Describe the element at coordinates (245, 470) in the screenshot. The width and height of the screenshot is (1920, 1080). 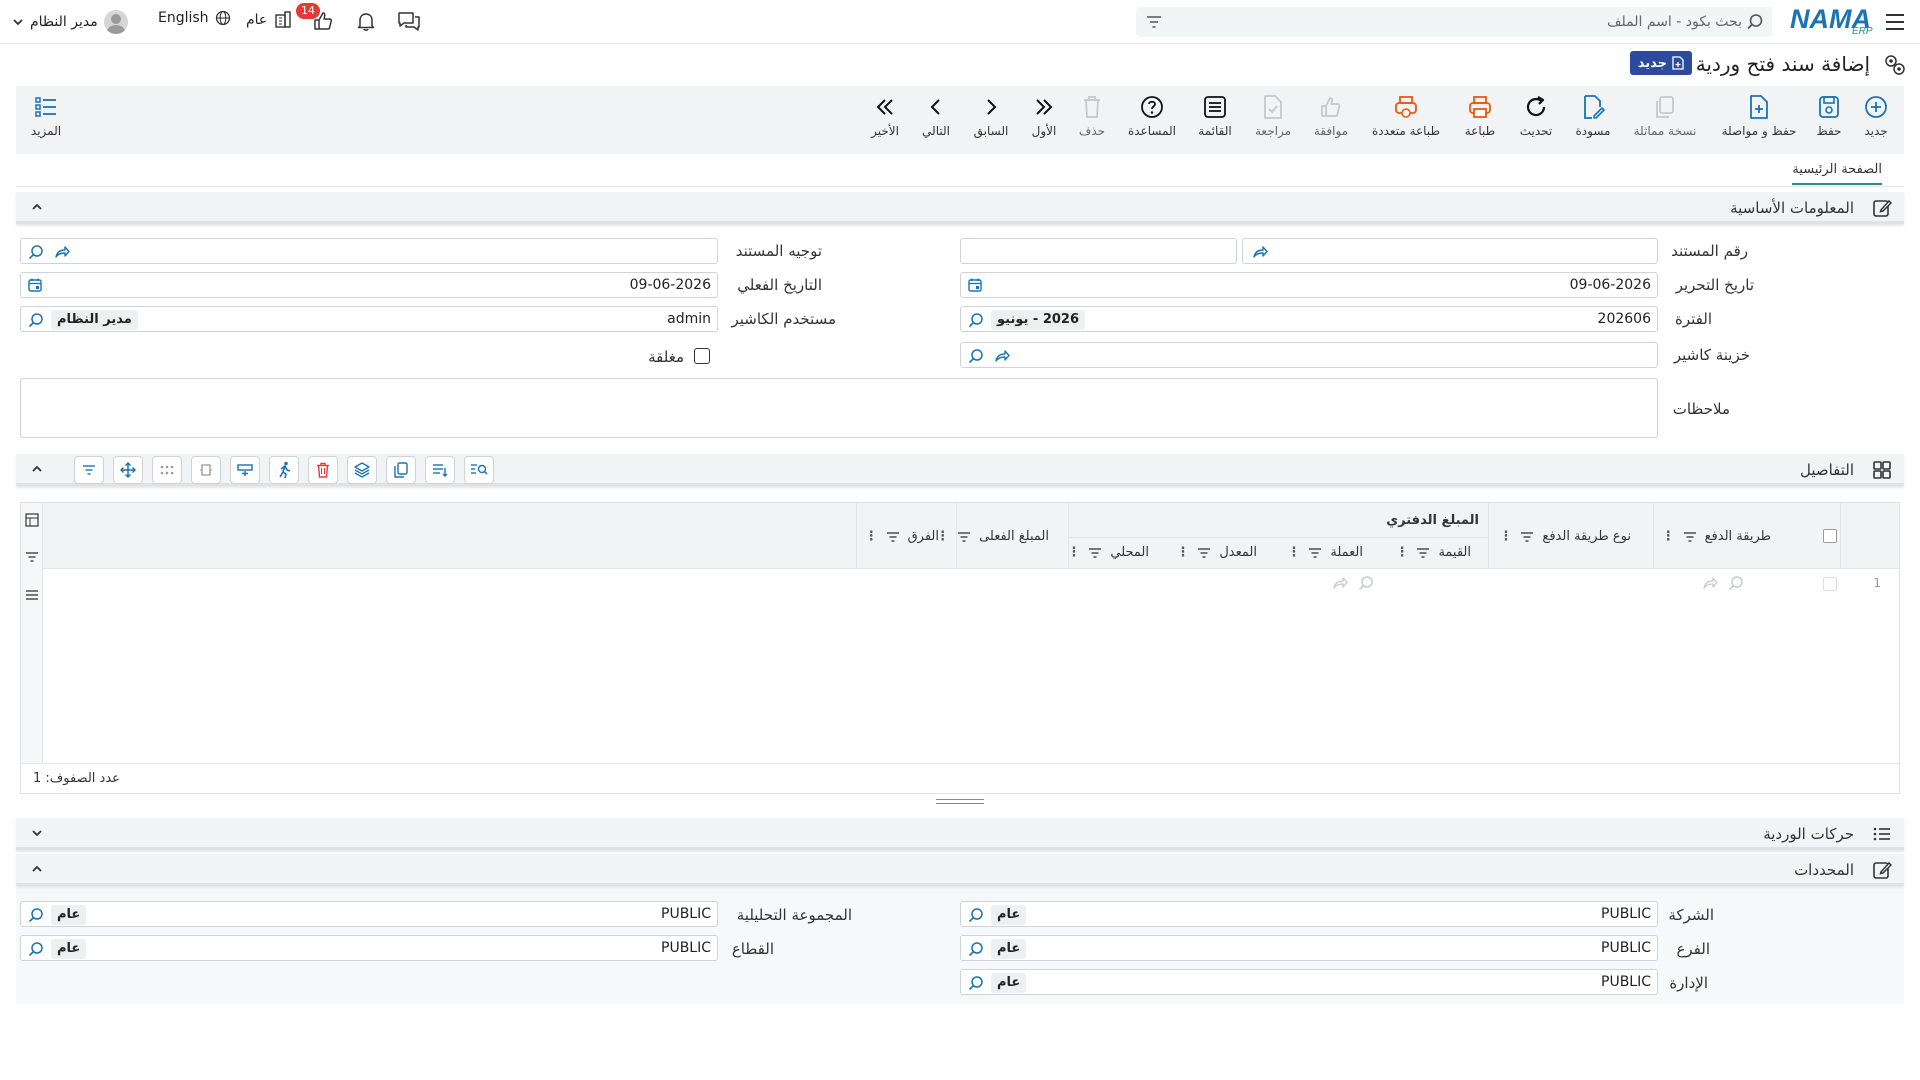
I see `insert-row-icon` at that location.